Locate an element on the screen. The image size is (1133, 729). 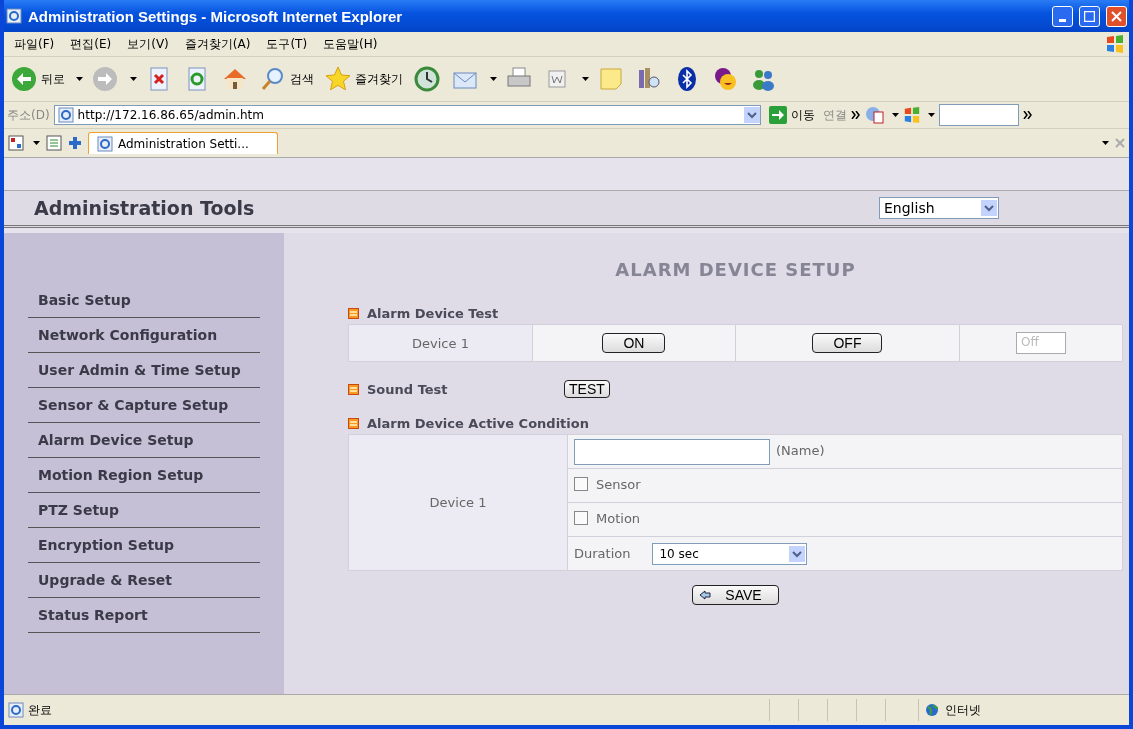
menu-item: 도구(T) is located at coordinates (287, 44).